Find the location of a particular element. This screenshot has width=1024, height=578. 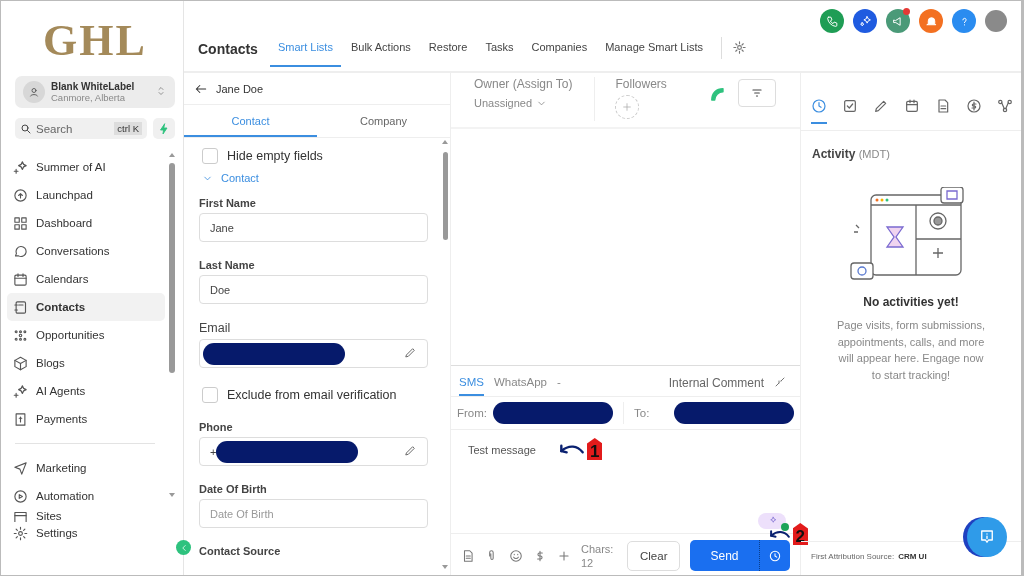

nav-item: Calendars is located at coordinates (86, 279).